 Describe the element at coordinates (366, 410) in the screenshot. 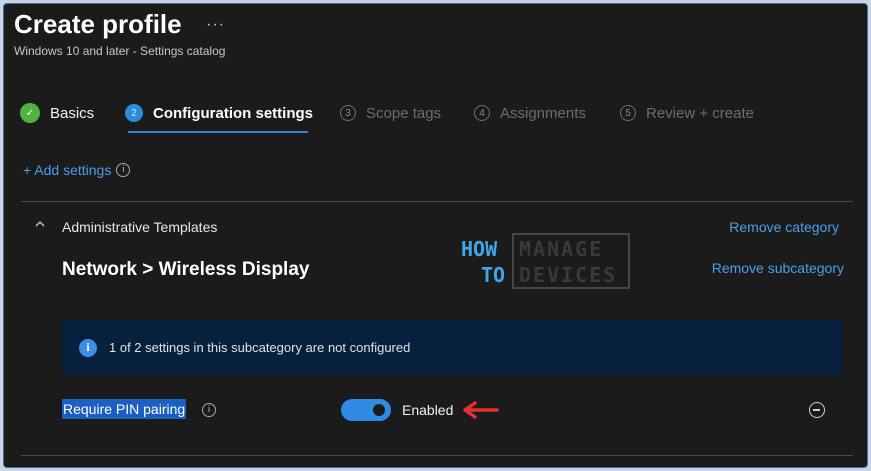

I see `require-pin-pairing-toggle` at that location.